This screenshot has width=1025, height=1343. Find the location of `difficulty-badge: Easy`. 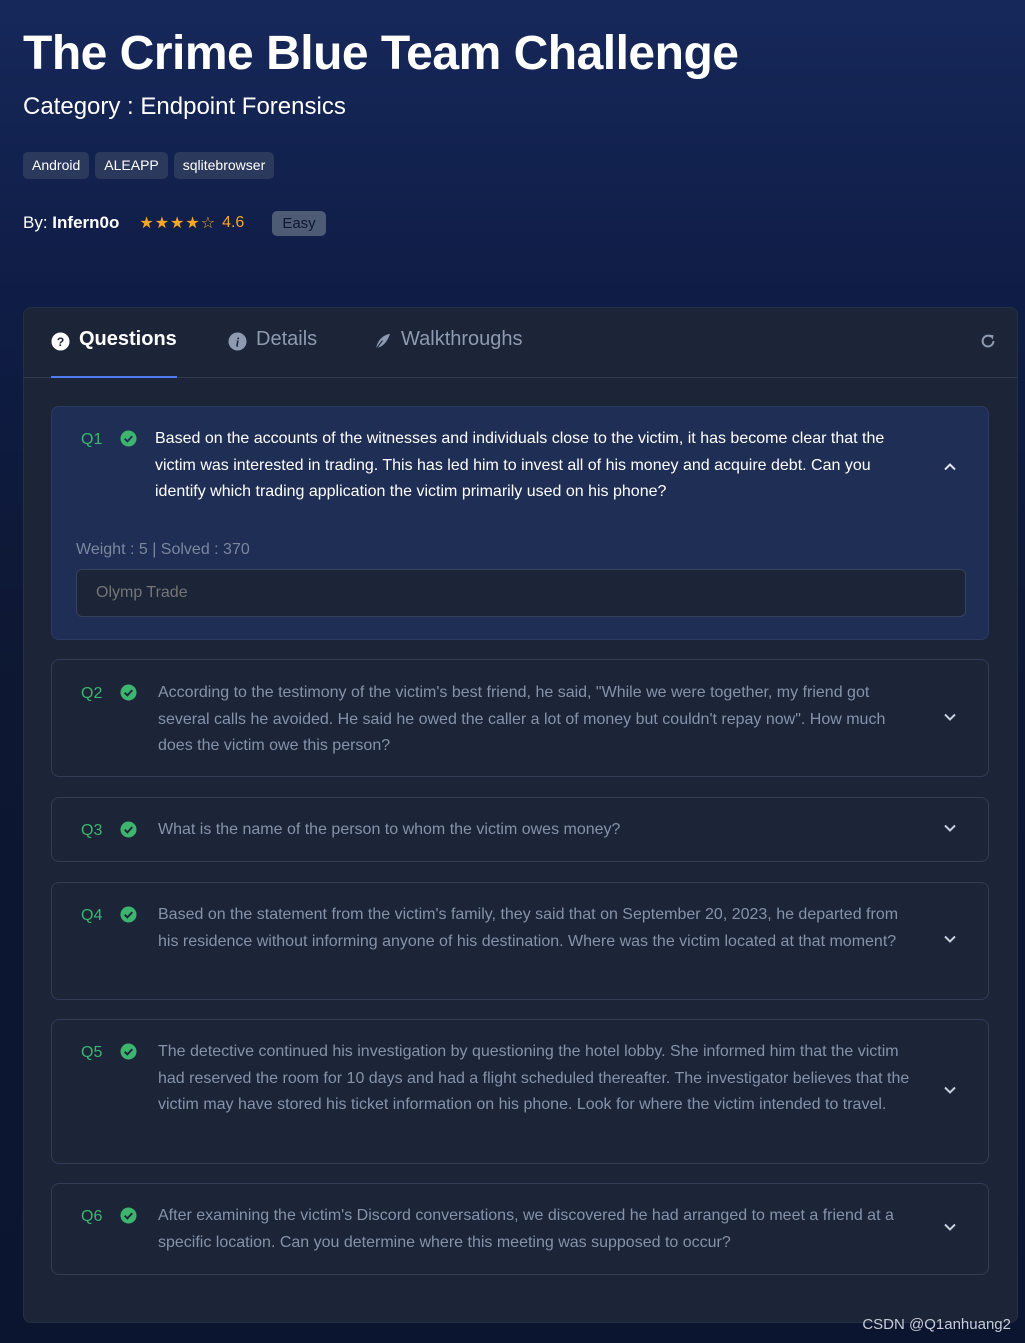

difficulty-badge: Easy is located at coordinates (299, 223).